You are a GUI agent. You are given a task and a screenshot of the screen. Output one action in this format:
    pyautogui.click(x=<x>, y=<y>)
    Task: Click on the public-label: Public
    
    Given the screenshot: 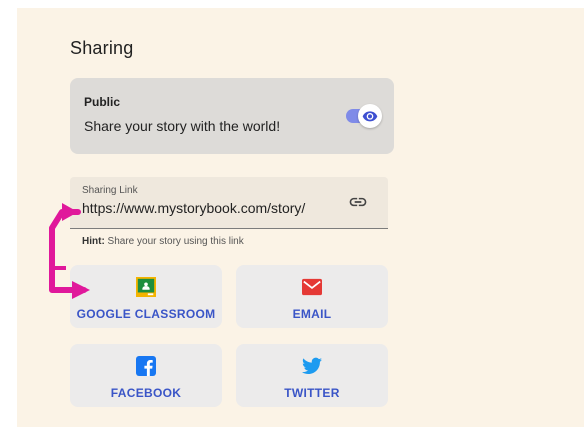 What is the action you would take?
    pyautogui.click(x=102, y=102)
    